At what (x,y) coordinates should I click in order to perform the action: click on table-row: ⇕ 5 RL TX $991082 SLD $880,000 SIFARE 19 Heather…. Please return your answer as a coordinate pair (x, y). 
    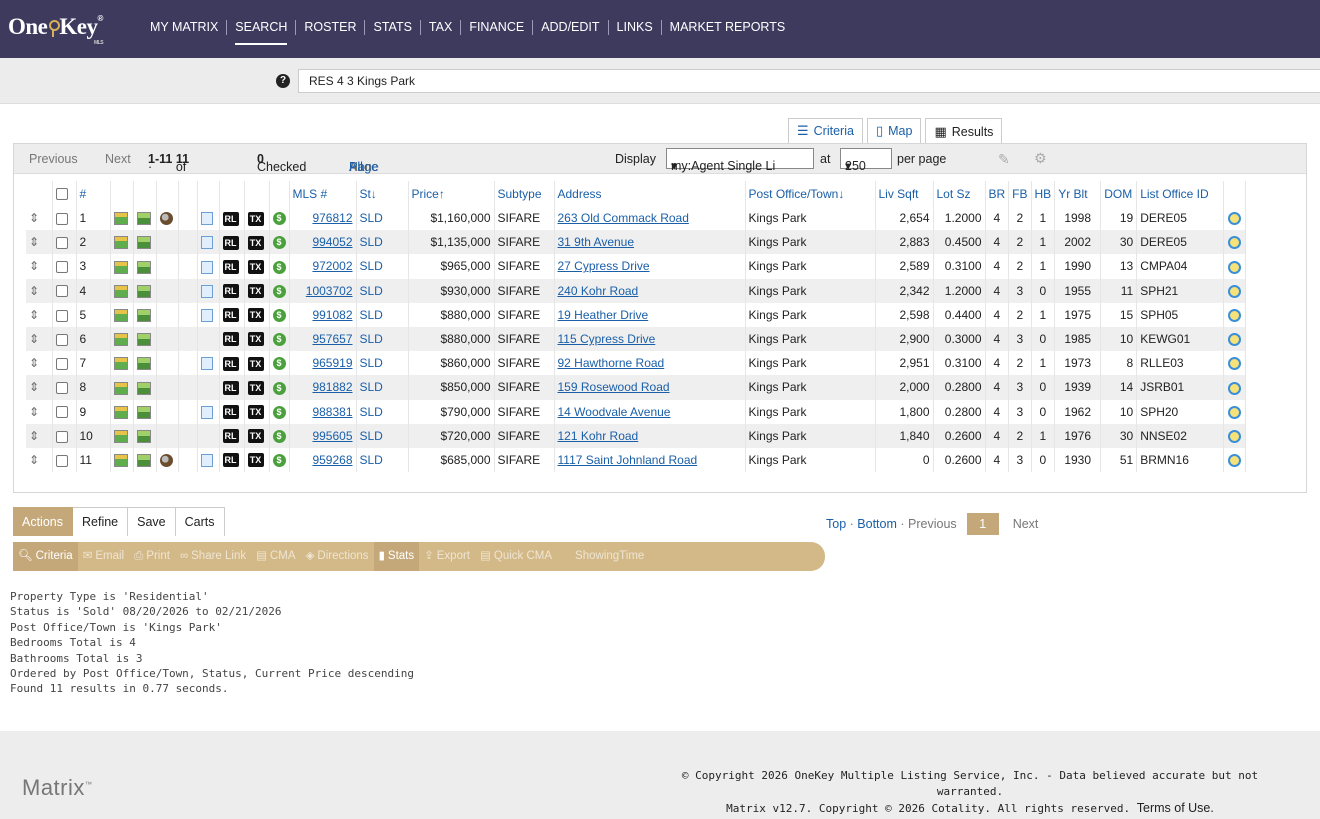
    Looking at the image, I should click on (636, 314).